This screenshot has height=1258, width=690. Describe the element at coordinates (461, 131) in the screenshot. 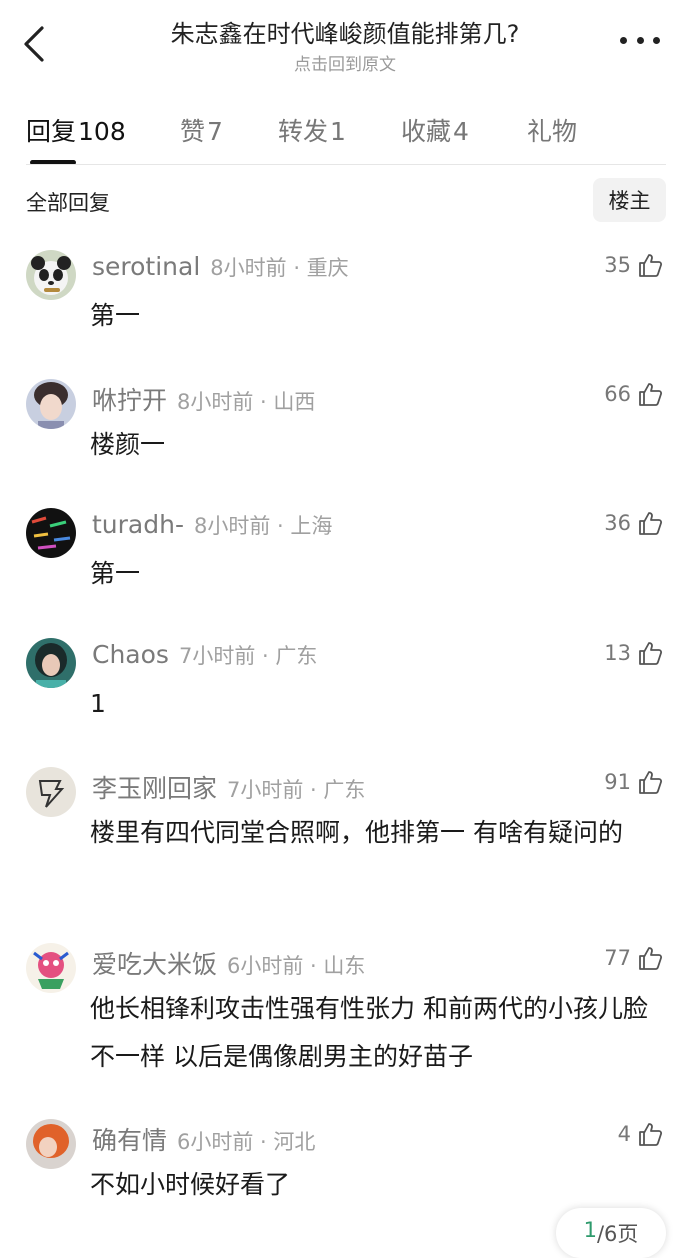

I see `tab-count: 4` at that location.